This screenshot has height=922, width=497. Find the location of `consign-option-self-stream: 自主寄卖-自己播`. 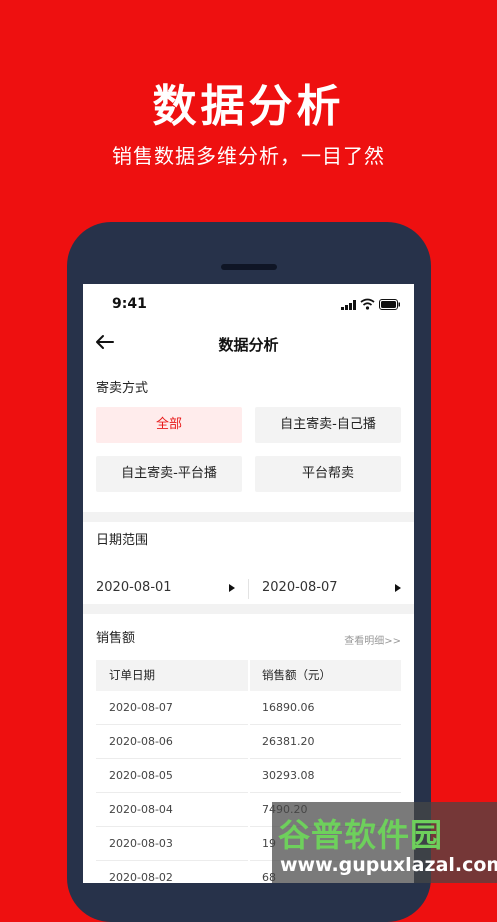

consign-option-self-stream: 自主寄卖-自己播 is located at coordinates (328, 425).